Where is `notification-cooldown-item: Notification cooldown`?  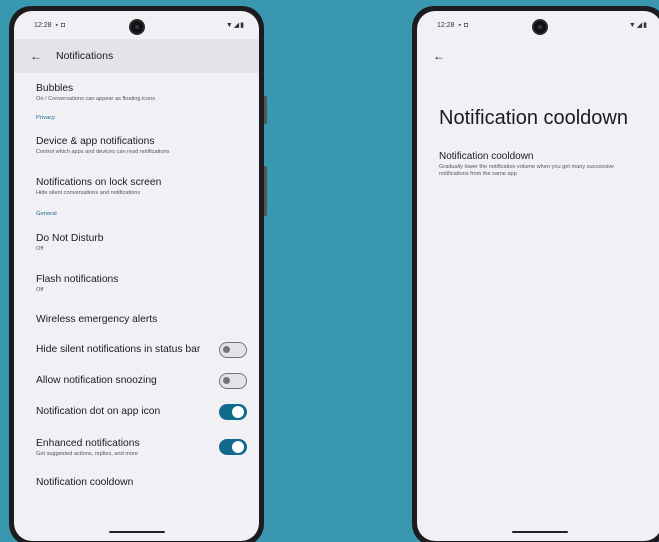 notification-cooldown-item: Notification cooldown is located at coordinates (136, 482).